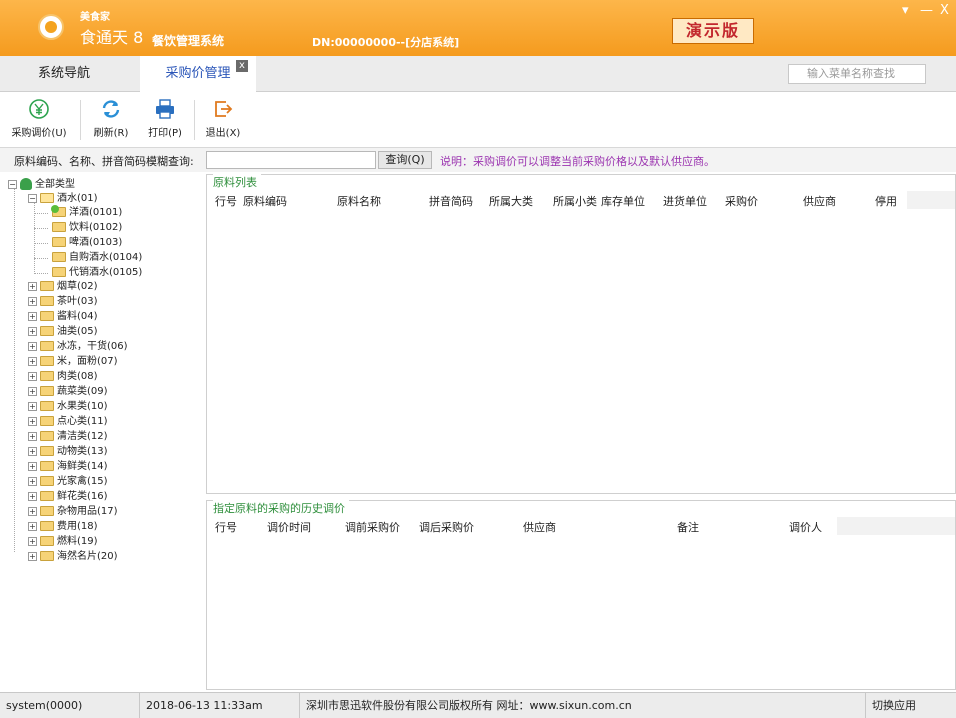  Describe the element at coordinates (68, 452) in the screenshot. I see `tree-item-category: + 动物类(13)` at that location.